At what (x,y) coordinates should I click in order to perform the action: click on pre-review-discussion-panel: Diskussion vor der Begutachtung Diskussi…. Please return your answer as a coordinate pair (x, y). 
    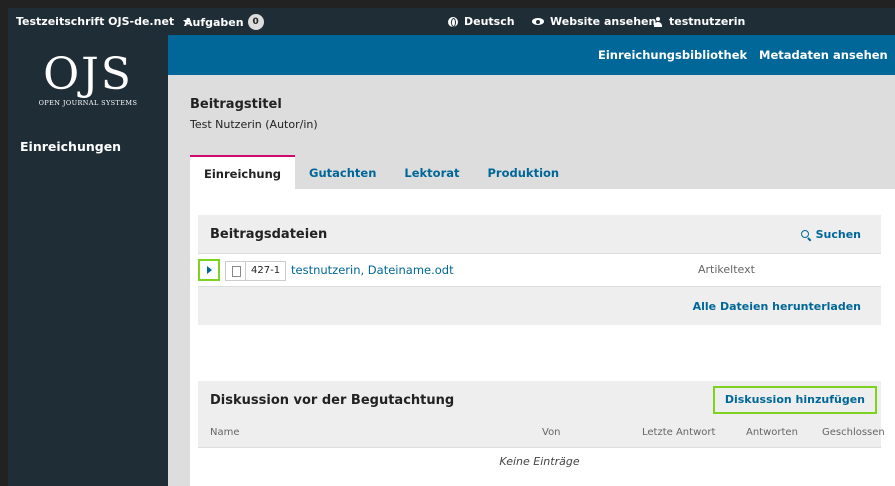
    Looking at the image, I should click on (541, 428).